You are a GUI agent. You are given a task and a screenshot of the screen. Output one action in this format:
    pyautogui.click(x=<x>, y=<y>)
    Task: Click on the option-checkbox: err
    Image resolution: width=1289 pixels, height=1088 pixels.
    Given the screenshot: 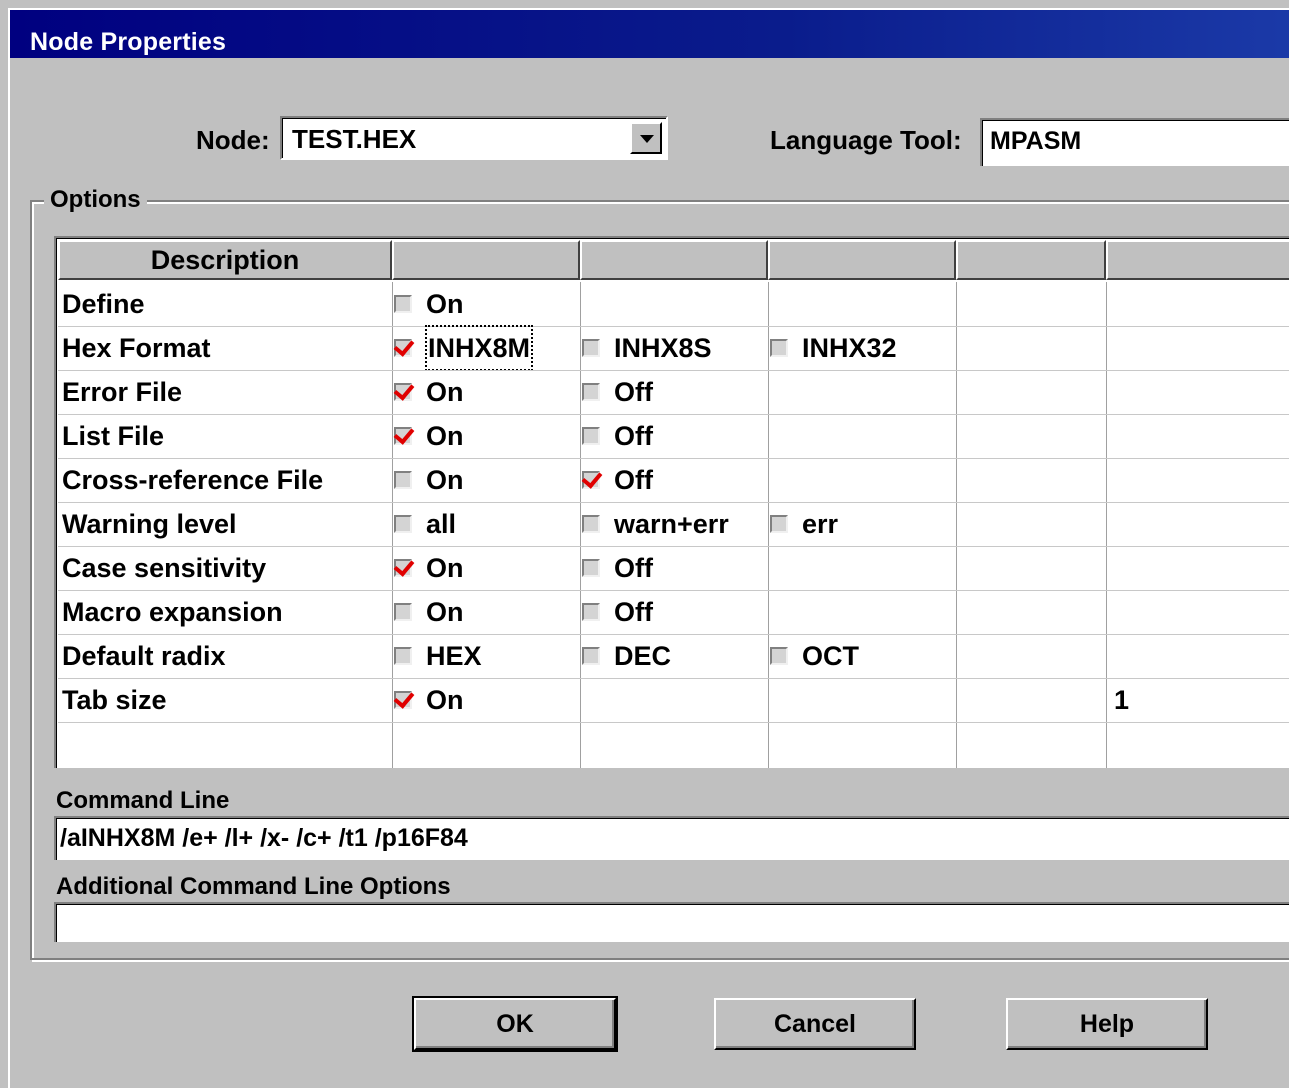 What is the action you would take?
    pyautogui.click(x=804, y=524)
    